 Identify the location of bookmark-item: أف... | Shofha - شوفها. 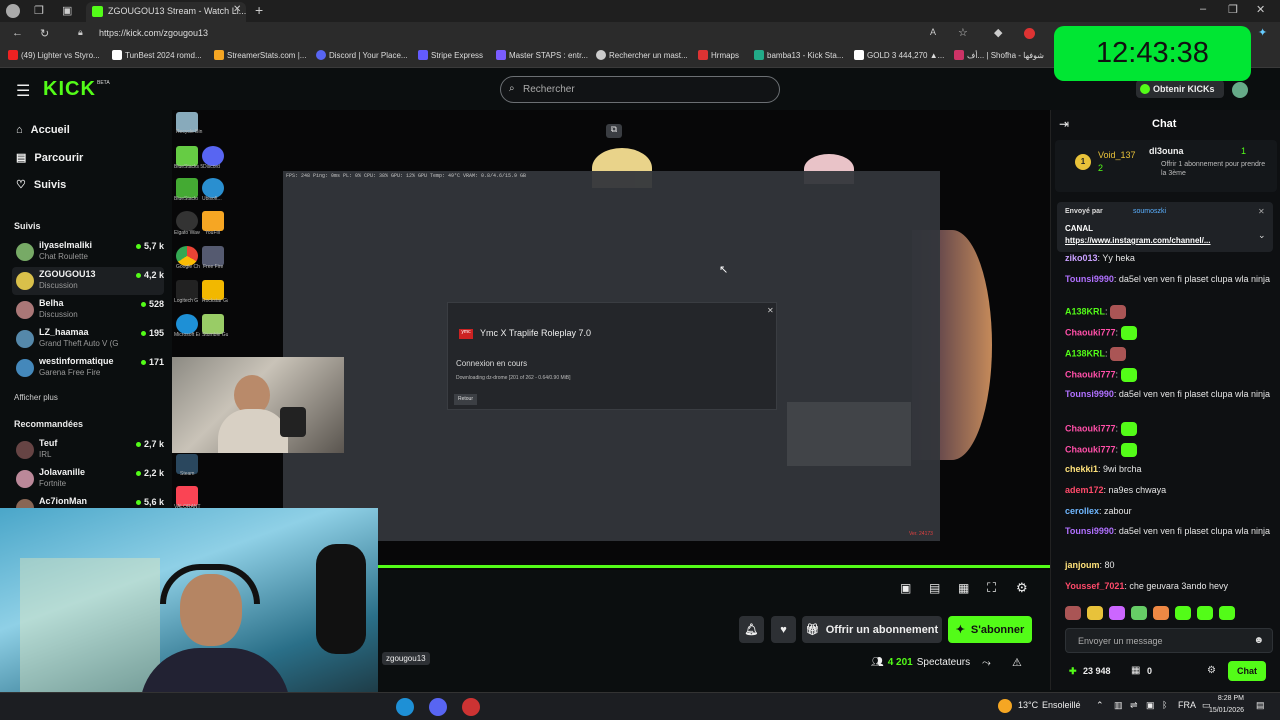
(999, 55).